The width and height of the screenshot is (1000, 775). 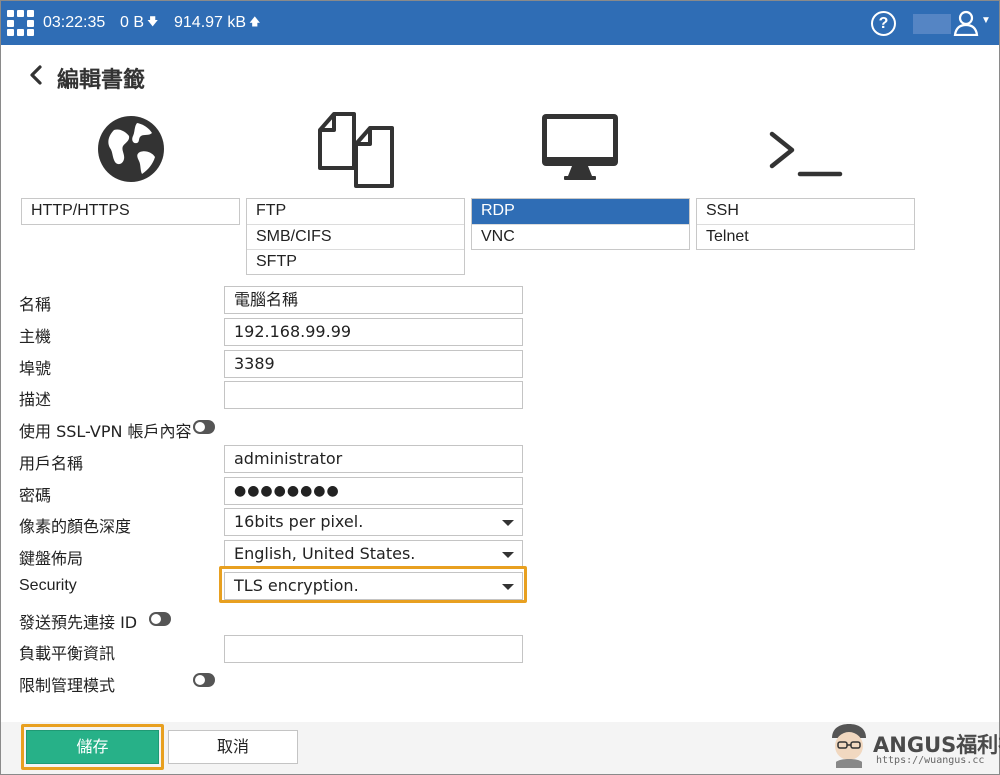 What do you see at coordinates (883, 23) in the screenshot?
I see `help-icon: ?` at bounding box center [883, 23].